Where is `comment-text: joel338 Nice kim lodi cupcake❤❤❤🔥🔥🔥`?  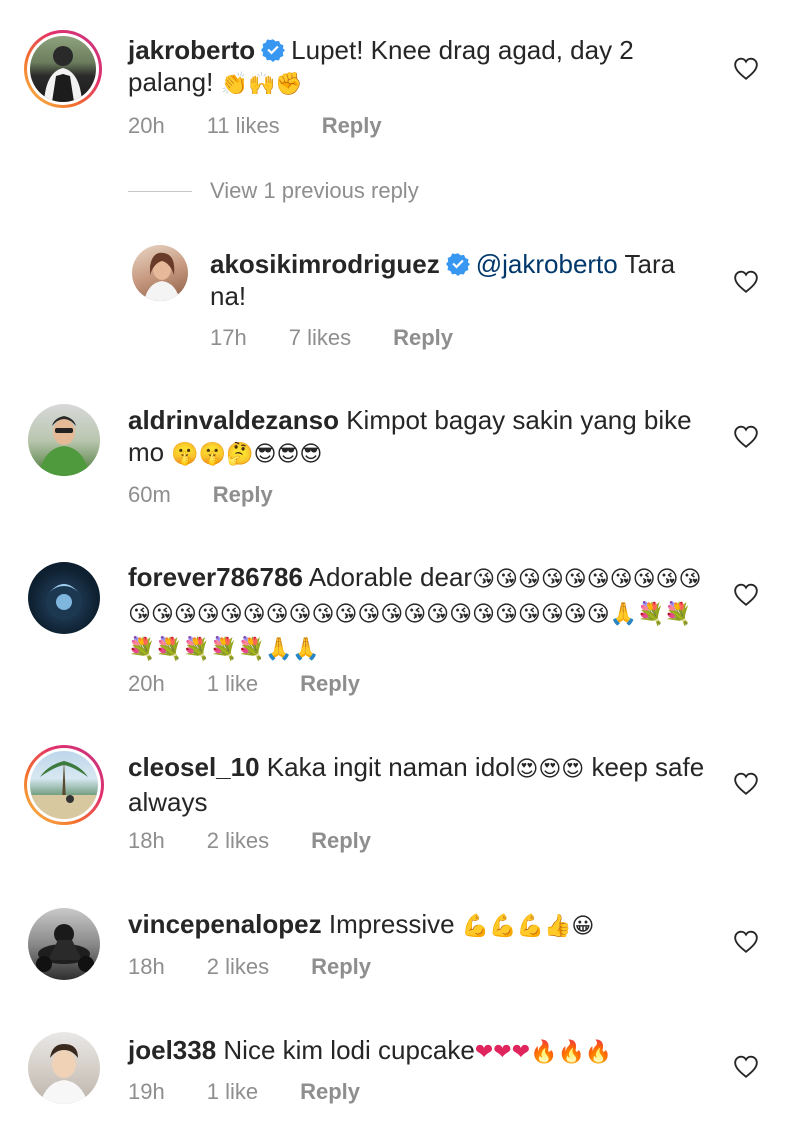
comment-text: joel338 Nice kim lodi cupcake❤❤❤🔥🔥🔥 is located at coordinates (423, 1051).